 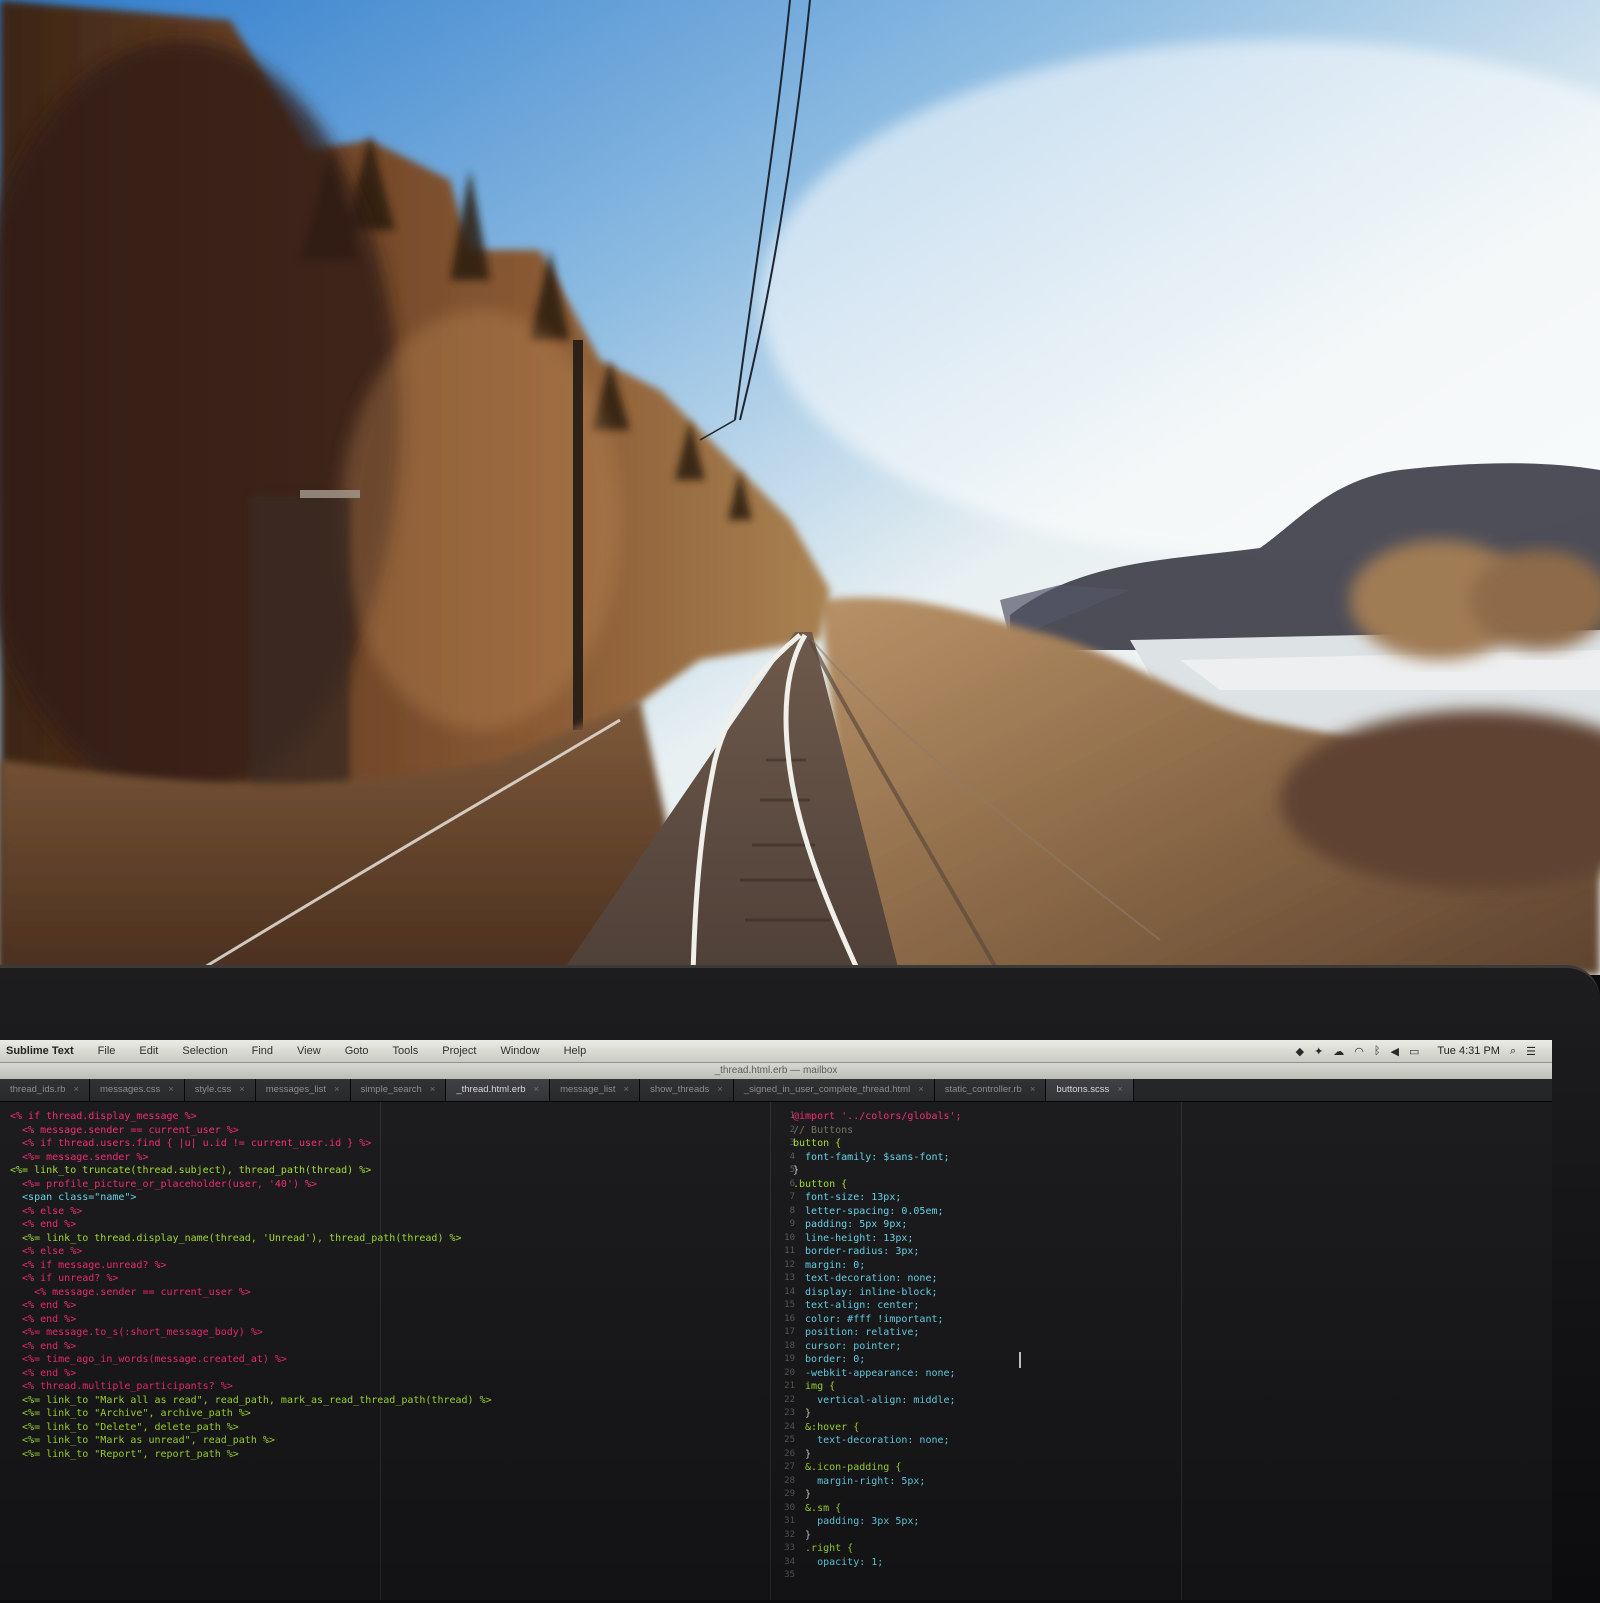 I want to click on dropbox-icon: ◆, so click(x=1300, y=1051).